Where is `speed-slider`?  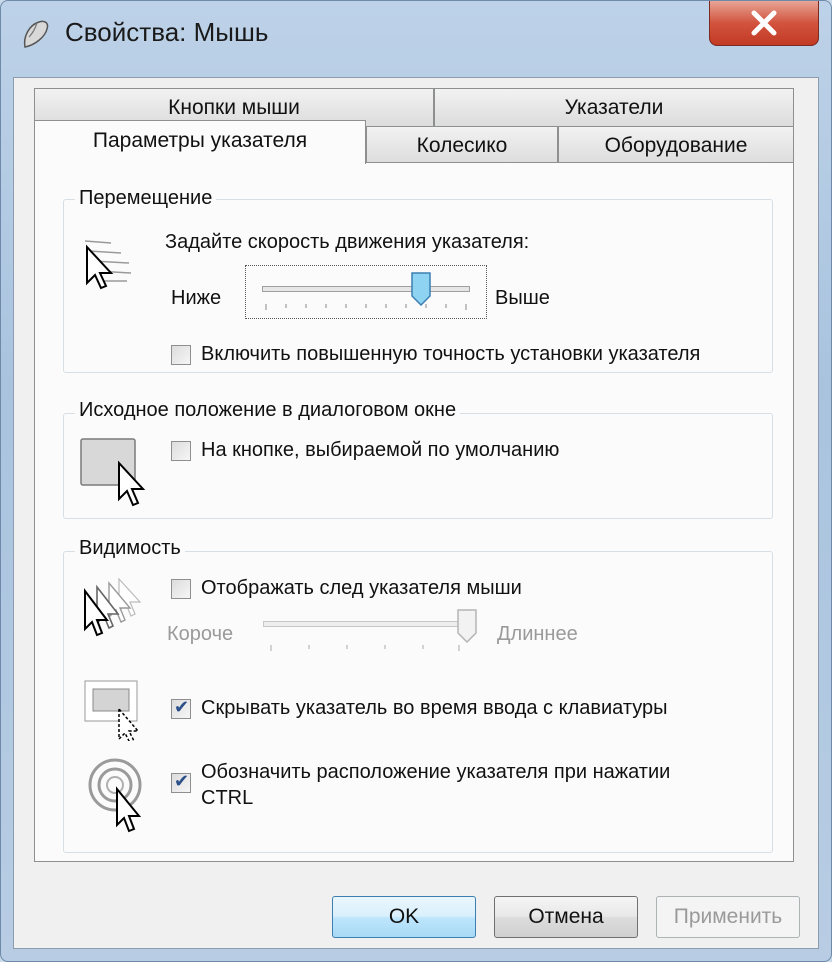 speed-slider is located at coordinates (366, 292).